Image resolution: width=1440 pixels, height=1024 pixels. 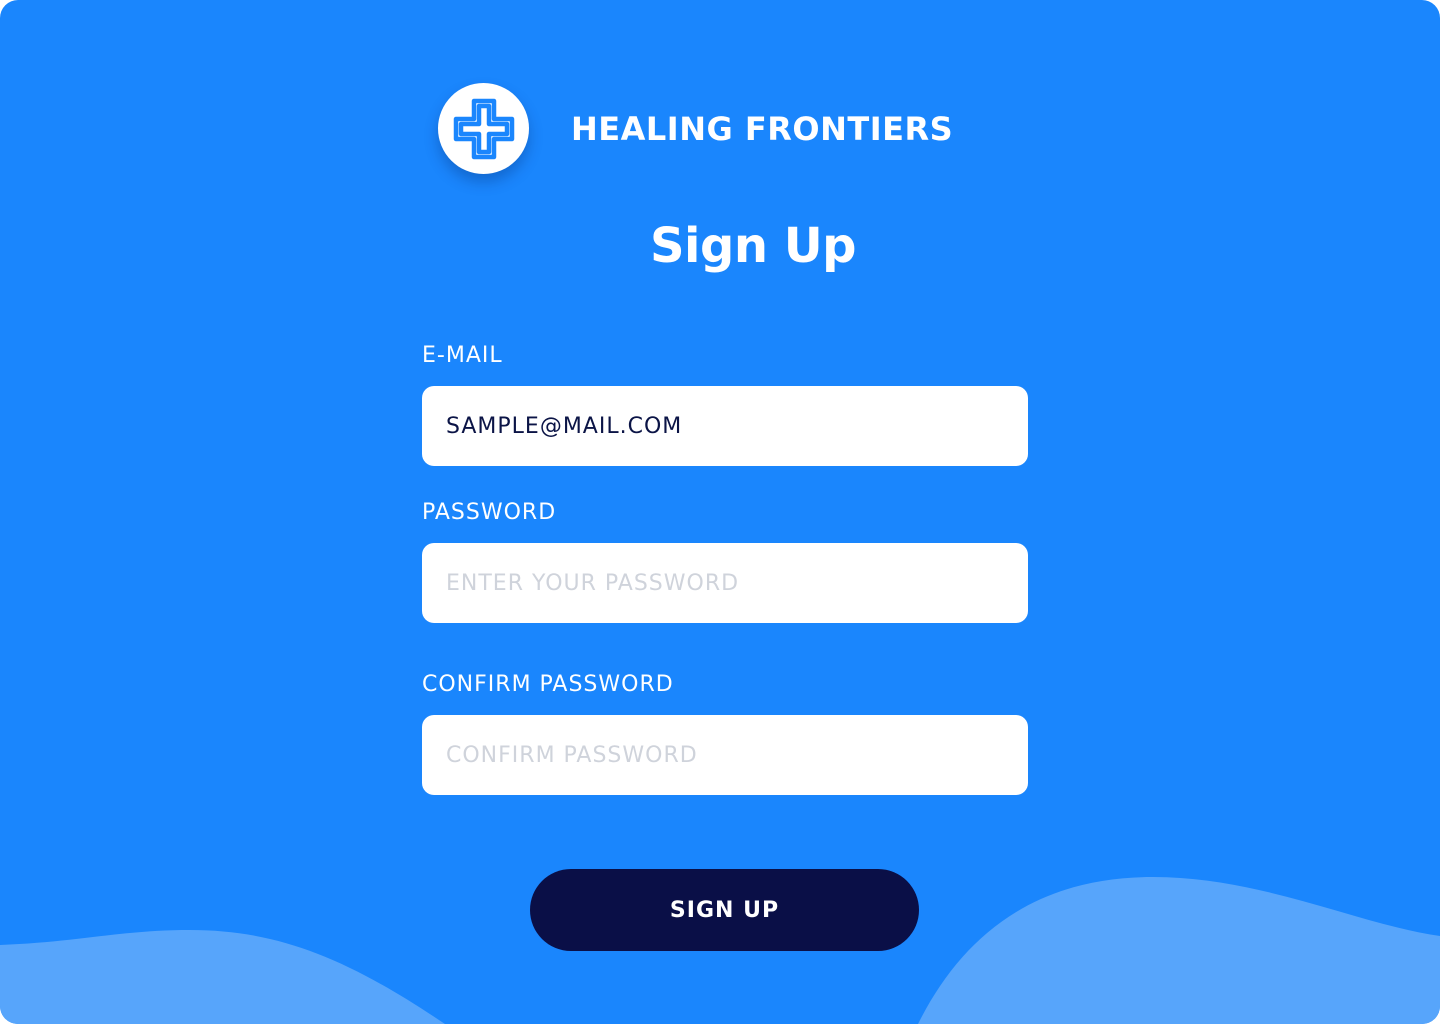 What do you see at coordinates (753, 246) in the screenshot?
I see `page-title: Sign Up` at bounding box center [753, 246].